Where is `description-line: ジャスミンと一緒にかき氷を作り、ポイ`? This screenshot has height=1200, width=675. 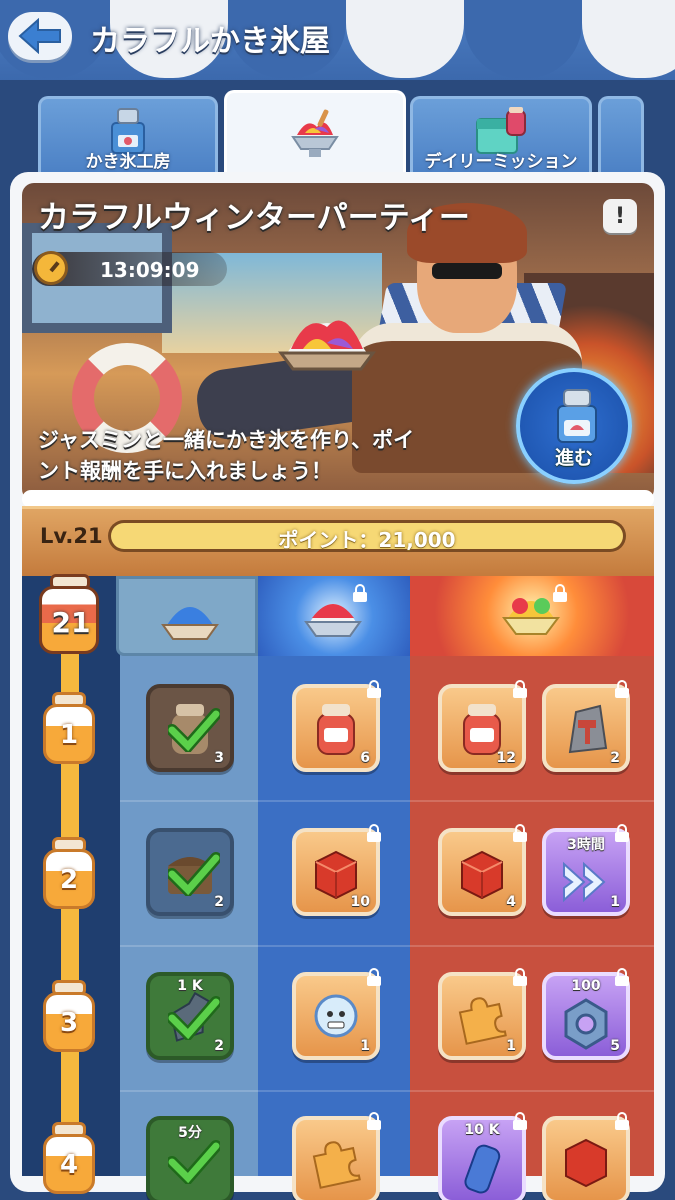
description-line: ジャスミンと一緒にかき氷を作り、ポイ is located at coordinates (226, 440).